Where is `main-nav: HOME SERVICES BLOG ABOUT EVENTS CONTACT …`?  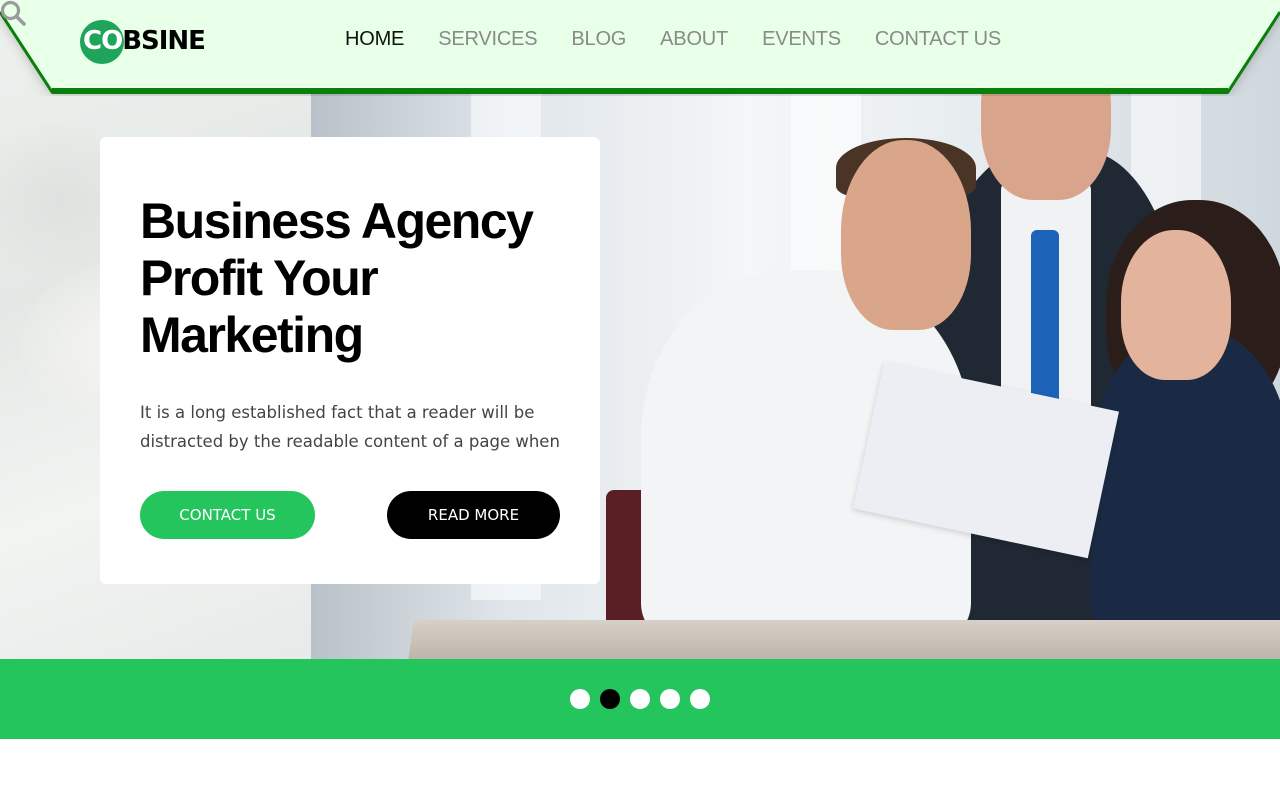 main-nav: HOME SERVICES BLOG ABOUT EVENTS CONTACT … is located at coordinates (690, 39).